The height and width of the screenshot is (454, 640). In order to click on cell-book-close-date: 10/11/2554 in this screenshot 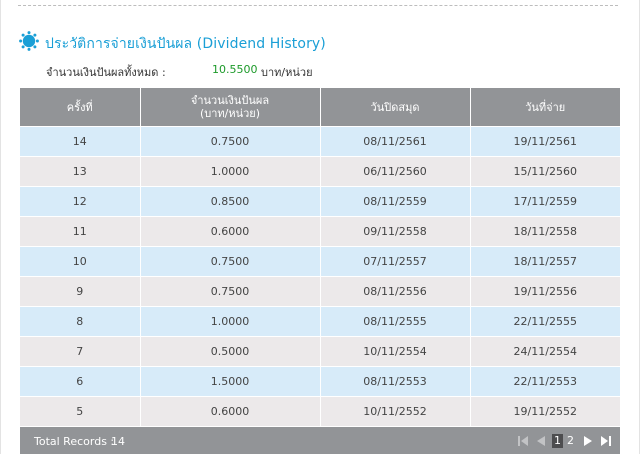, I will do `click(394, 351)`.